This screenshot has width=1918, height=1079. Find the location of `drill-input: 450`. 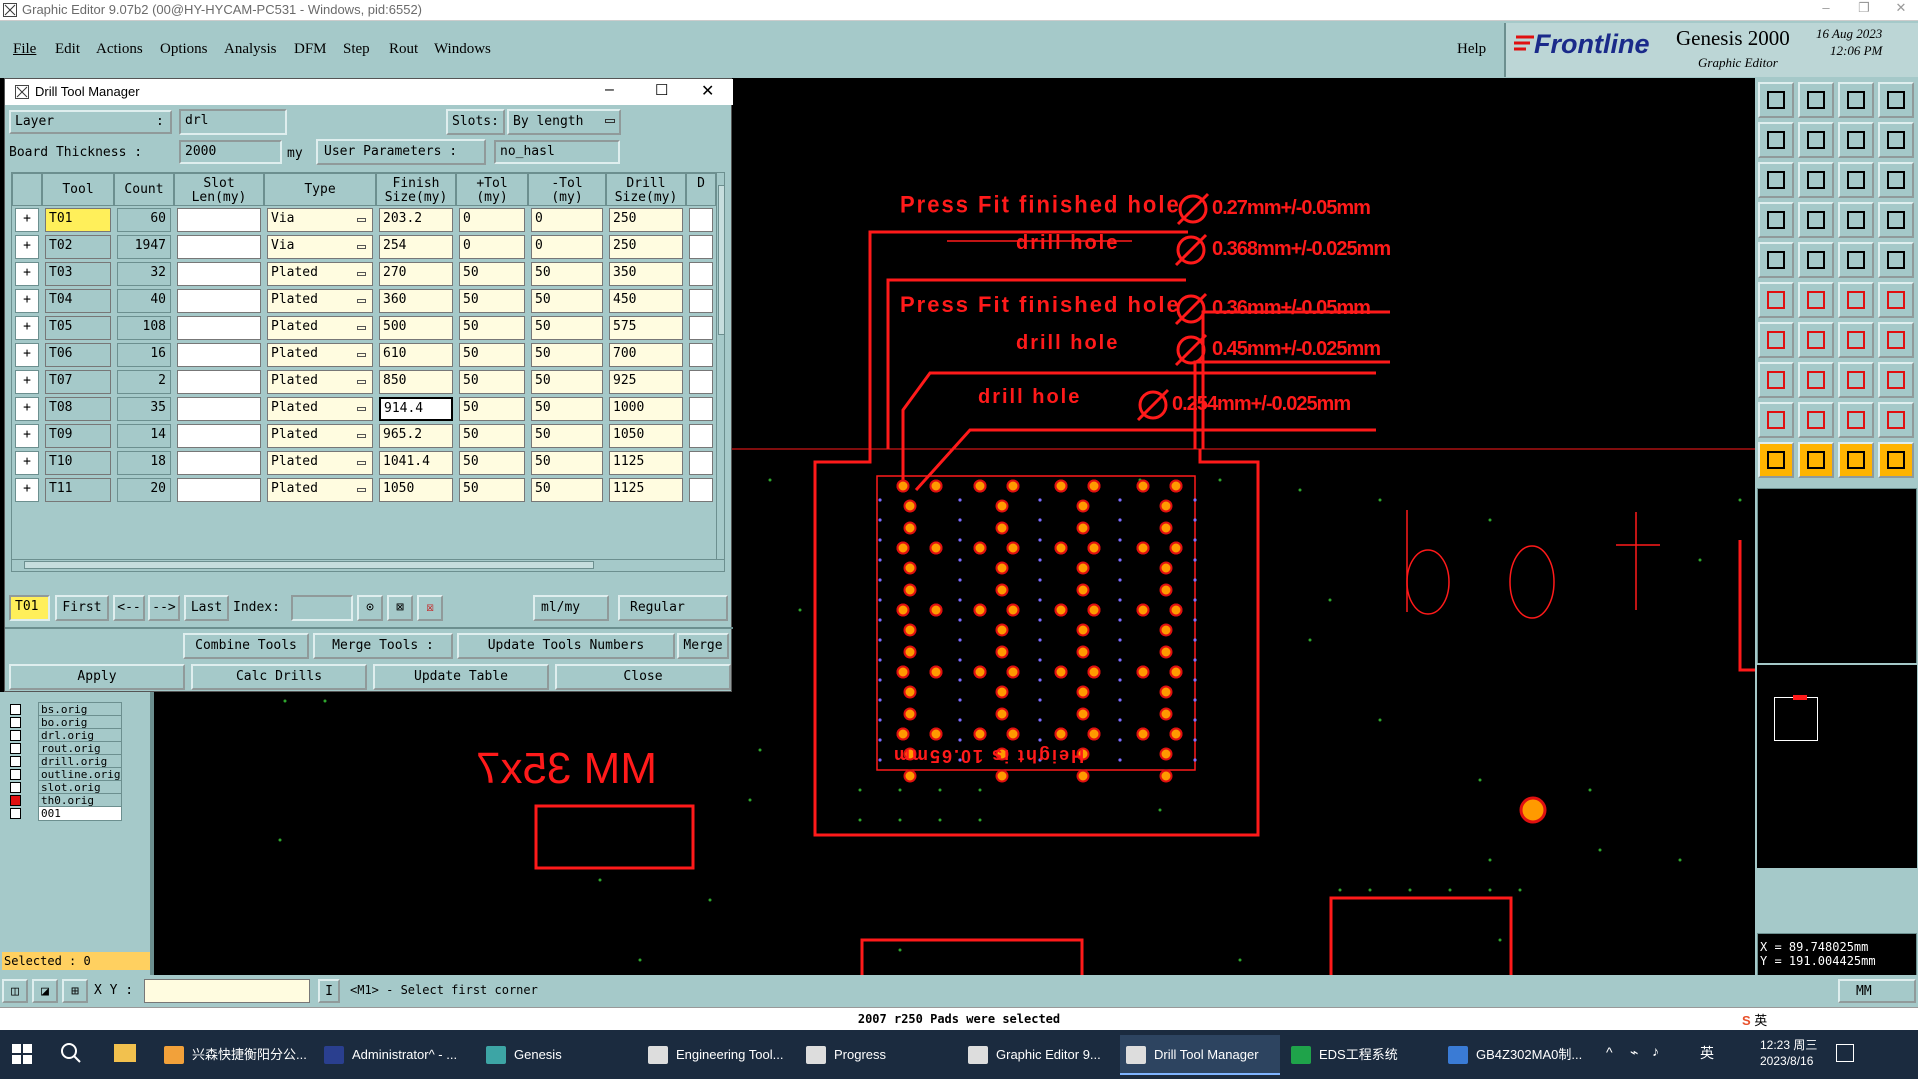

drill-input: 450 is located at coordinates (646, 301).